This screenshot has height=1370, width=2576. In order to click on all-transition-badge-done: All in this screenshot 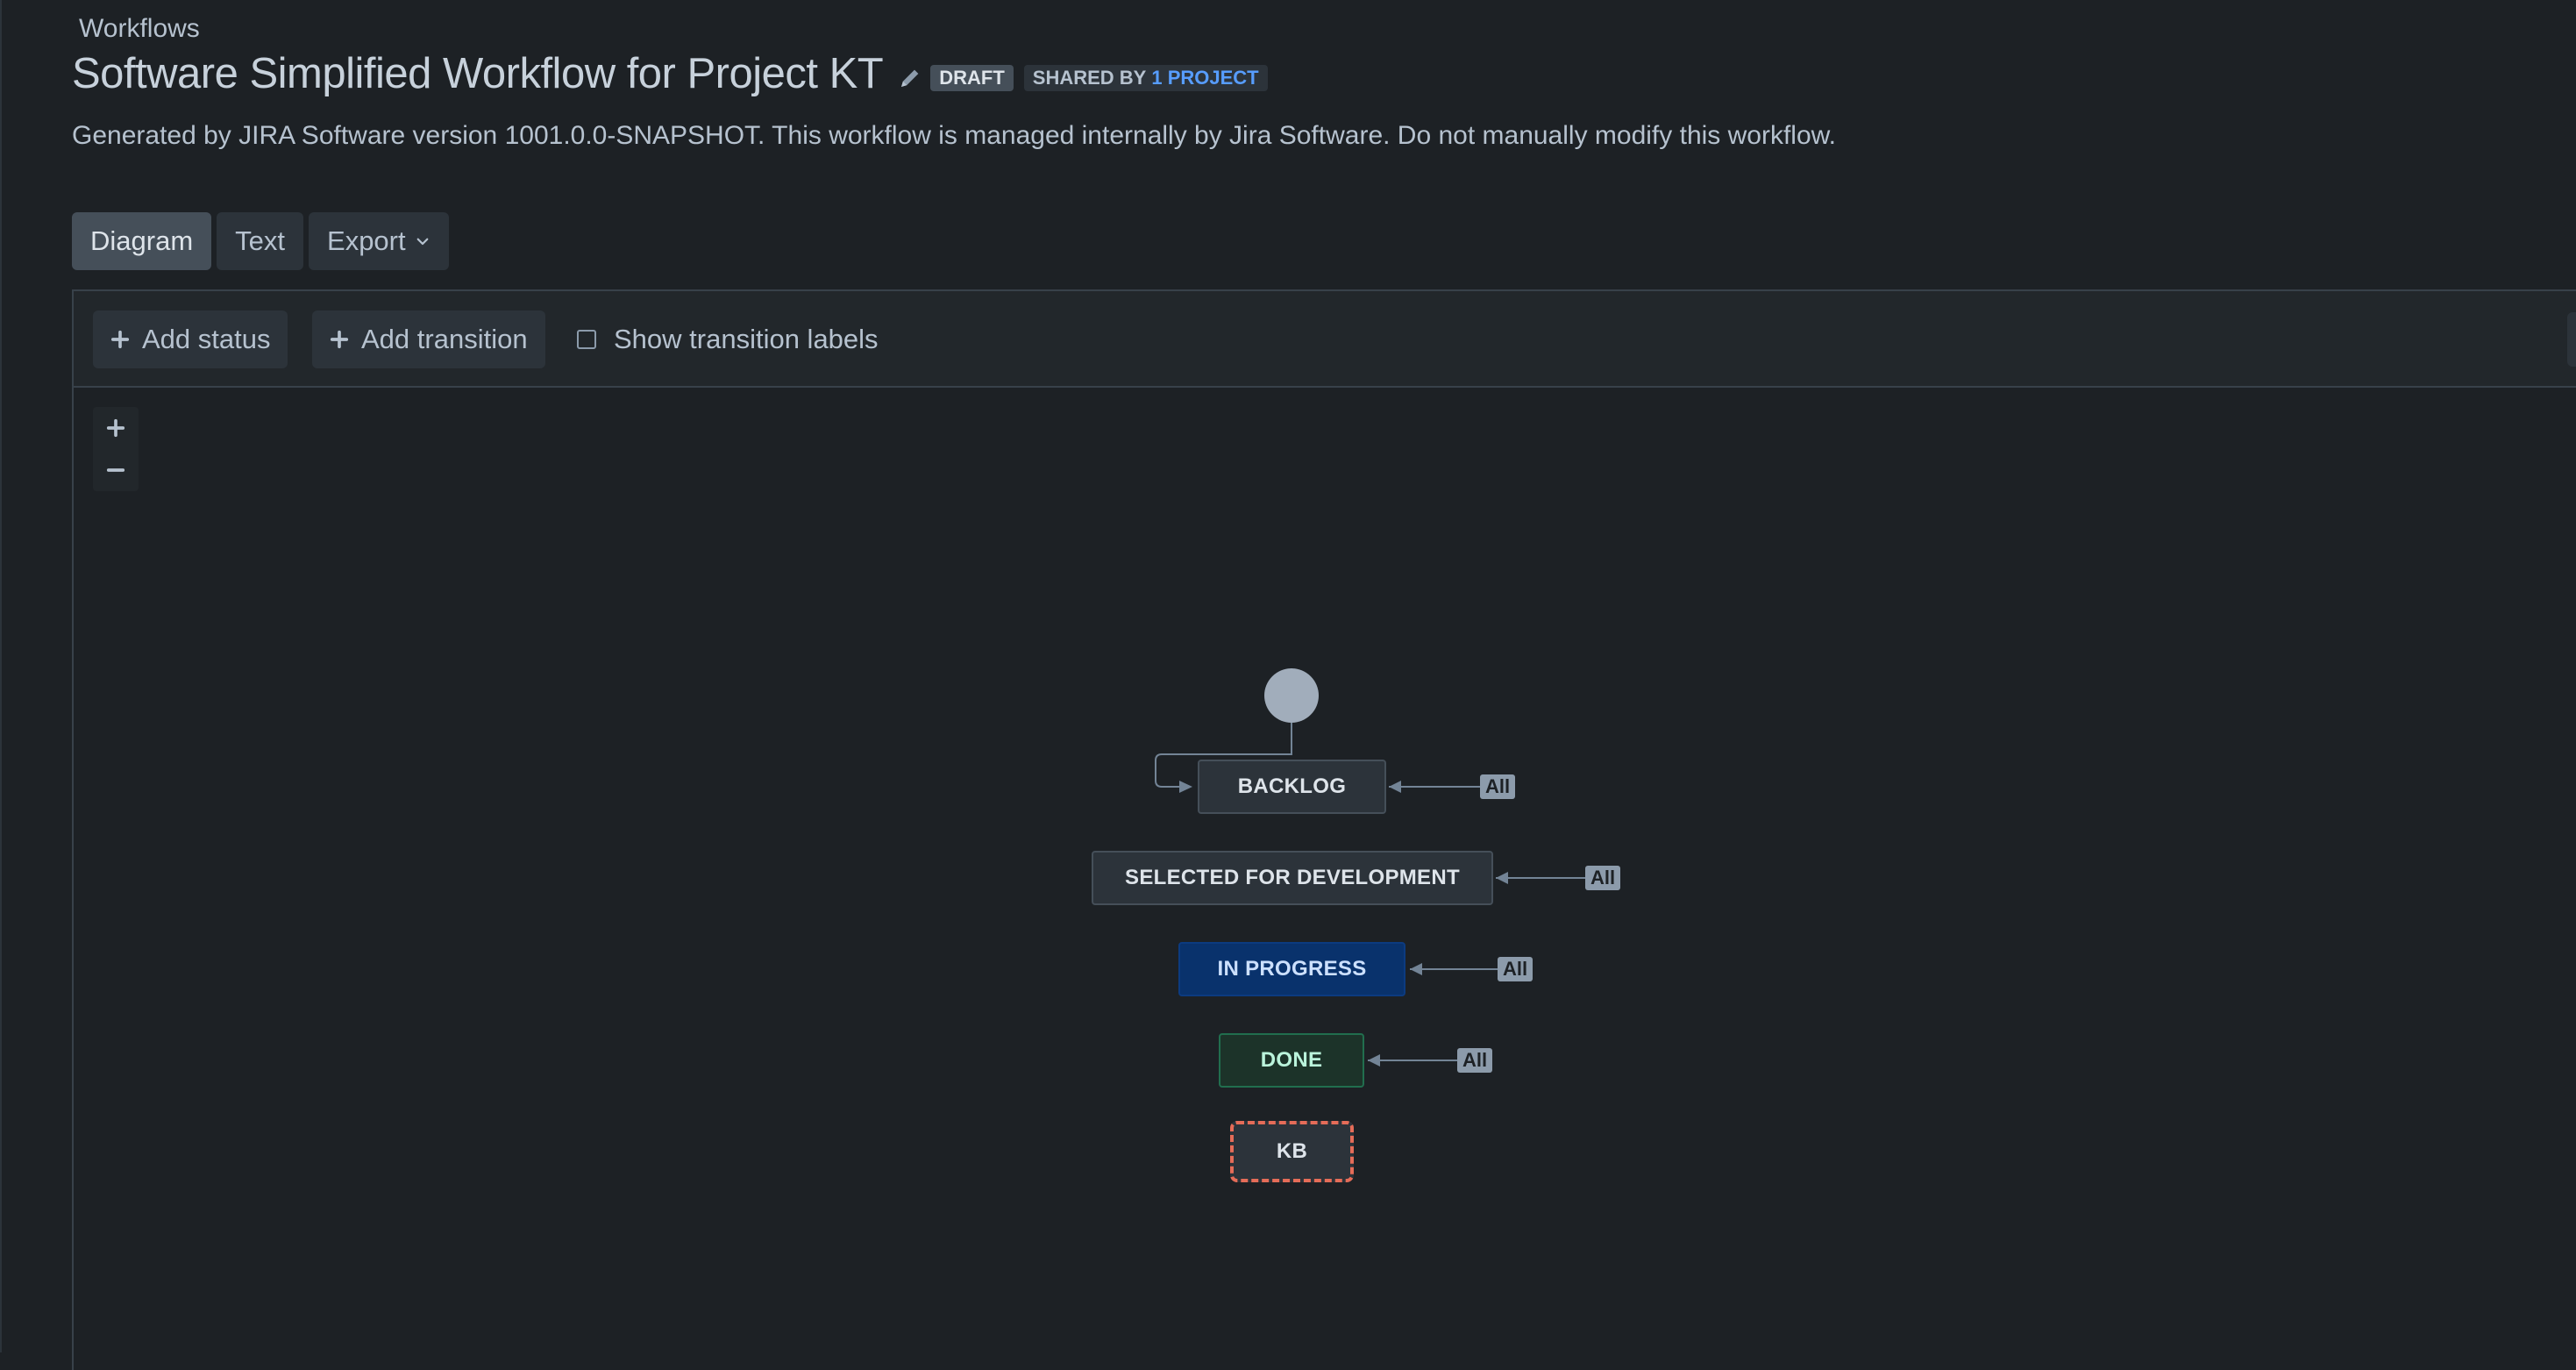, I will do `click(1475, 1060)`.